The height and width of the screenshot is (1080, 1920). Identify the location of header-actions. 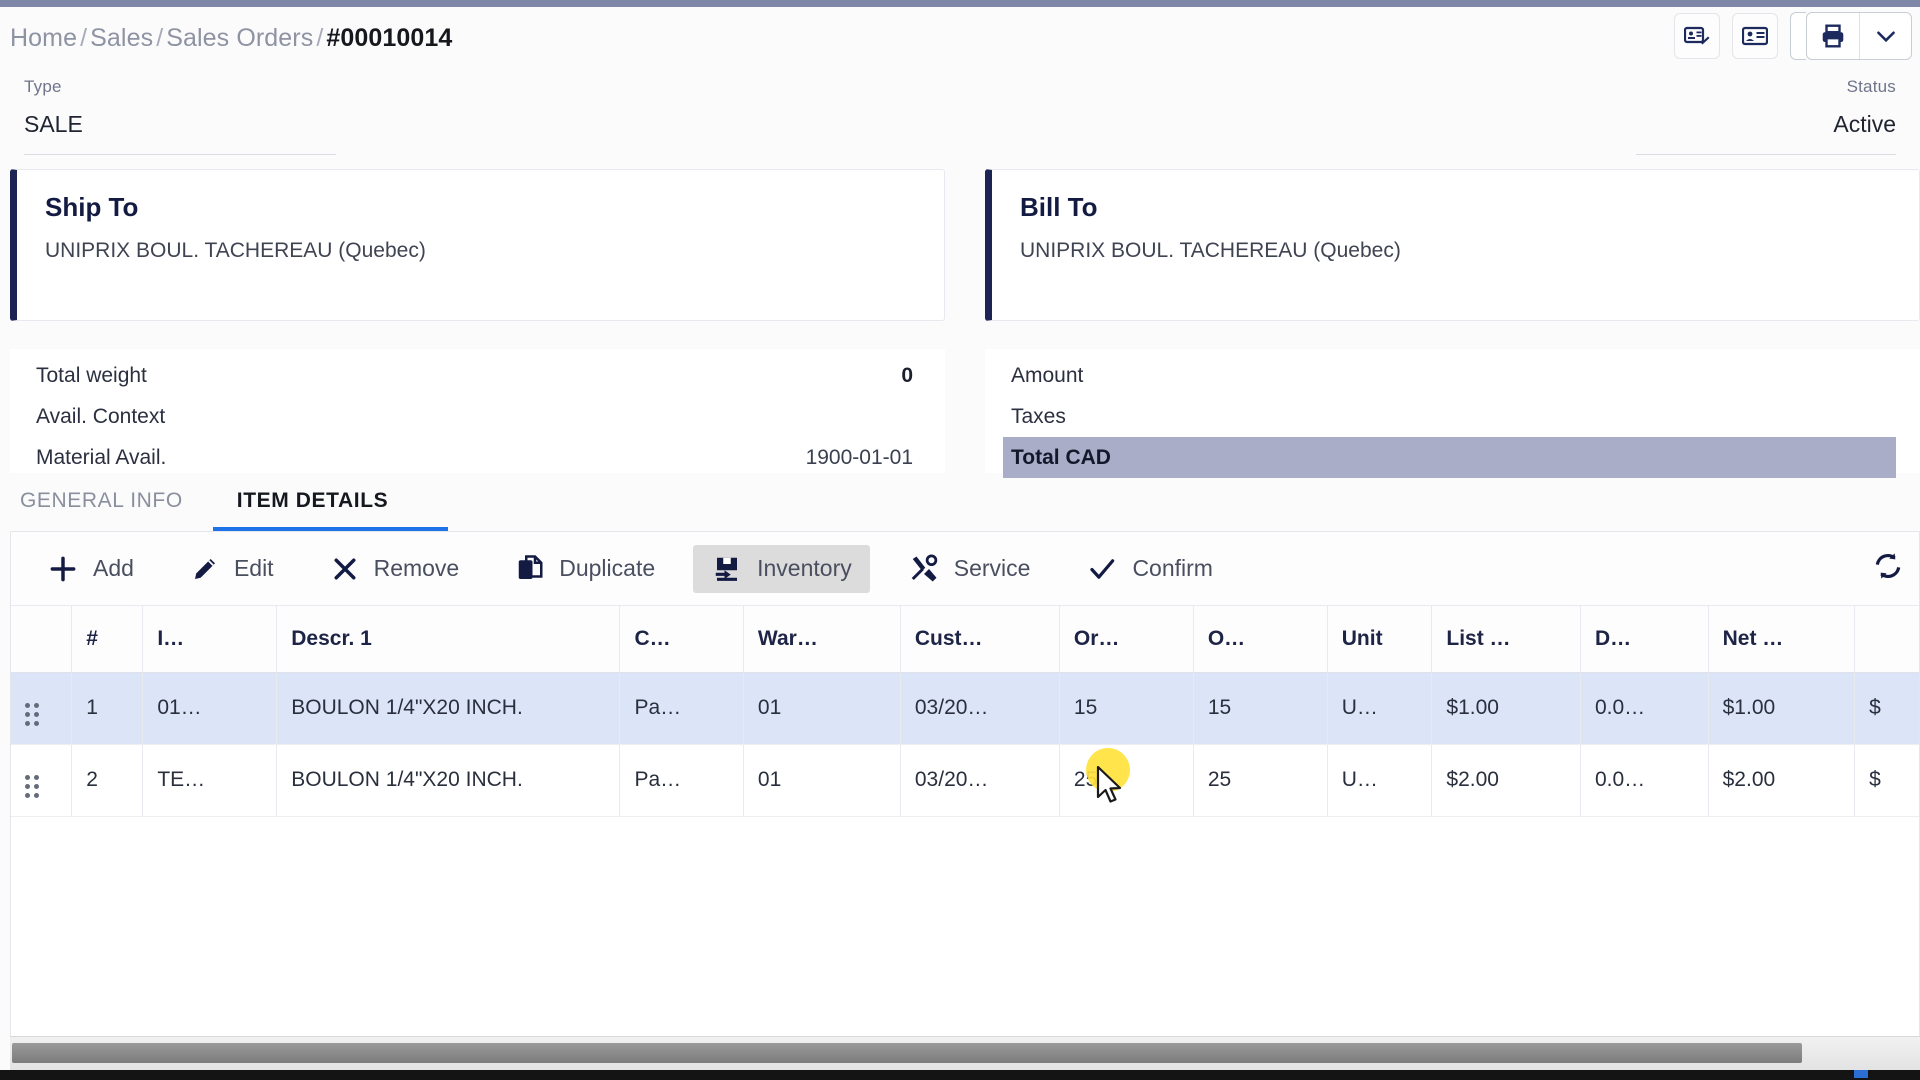
(1793, 36).